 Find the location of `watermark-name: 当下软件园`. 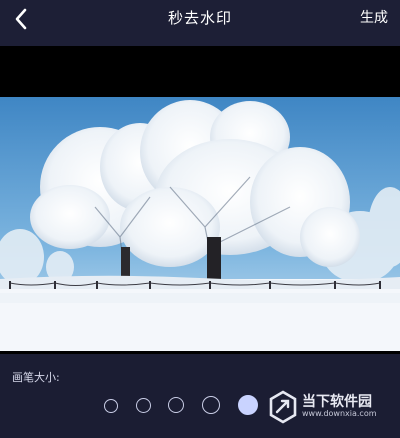

watermark-name: 当下软件园 is located at coordinates (337, 402).